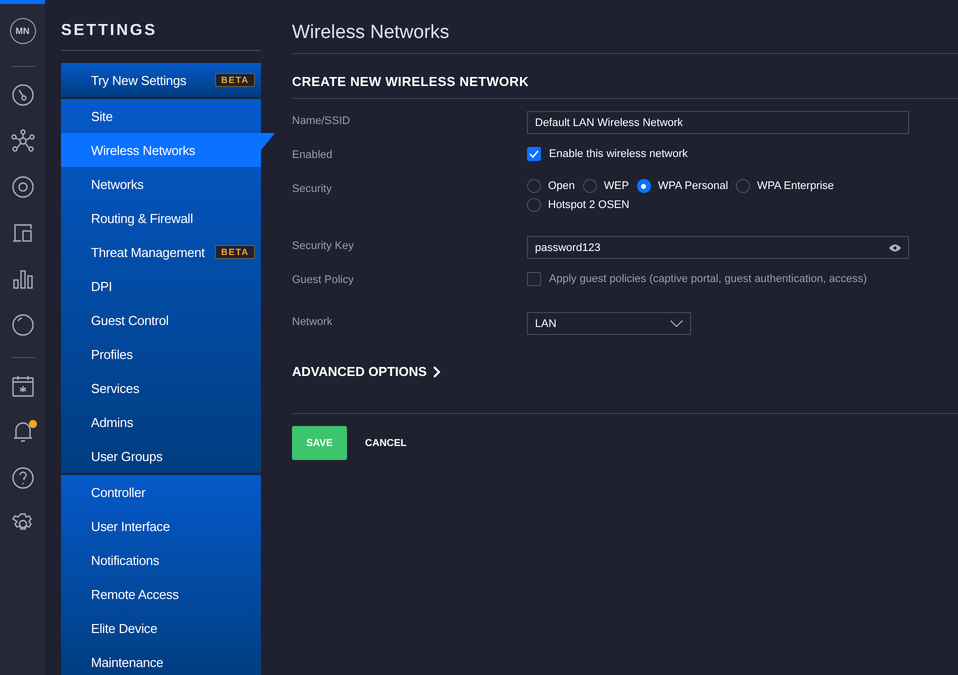 The height and width of the screenshot is (675, 958). I want to click on page-title: Wireless Networks, so click(625, 38).